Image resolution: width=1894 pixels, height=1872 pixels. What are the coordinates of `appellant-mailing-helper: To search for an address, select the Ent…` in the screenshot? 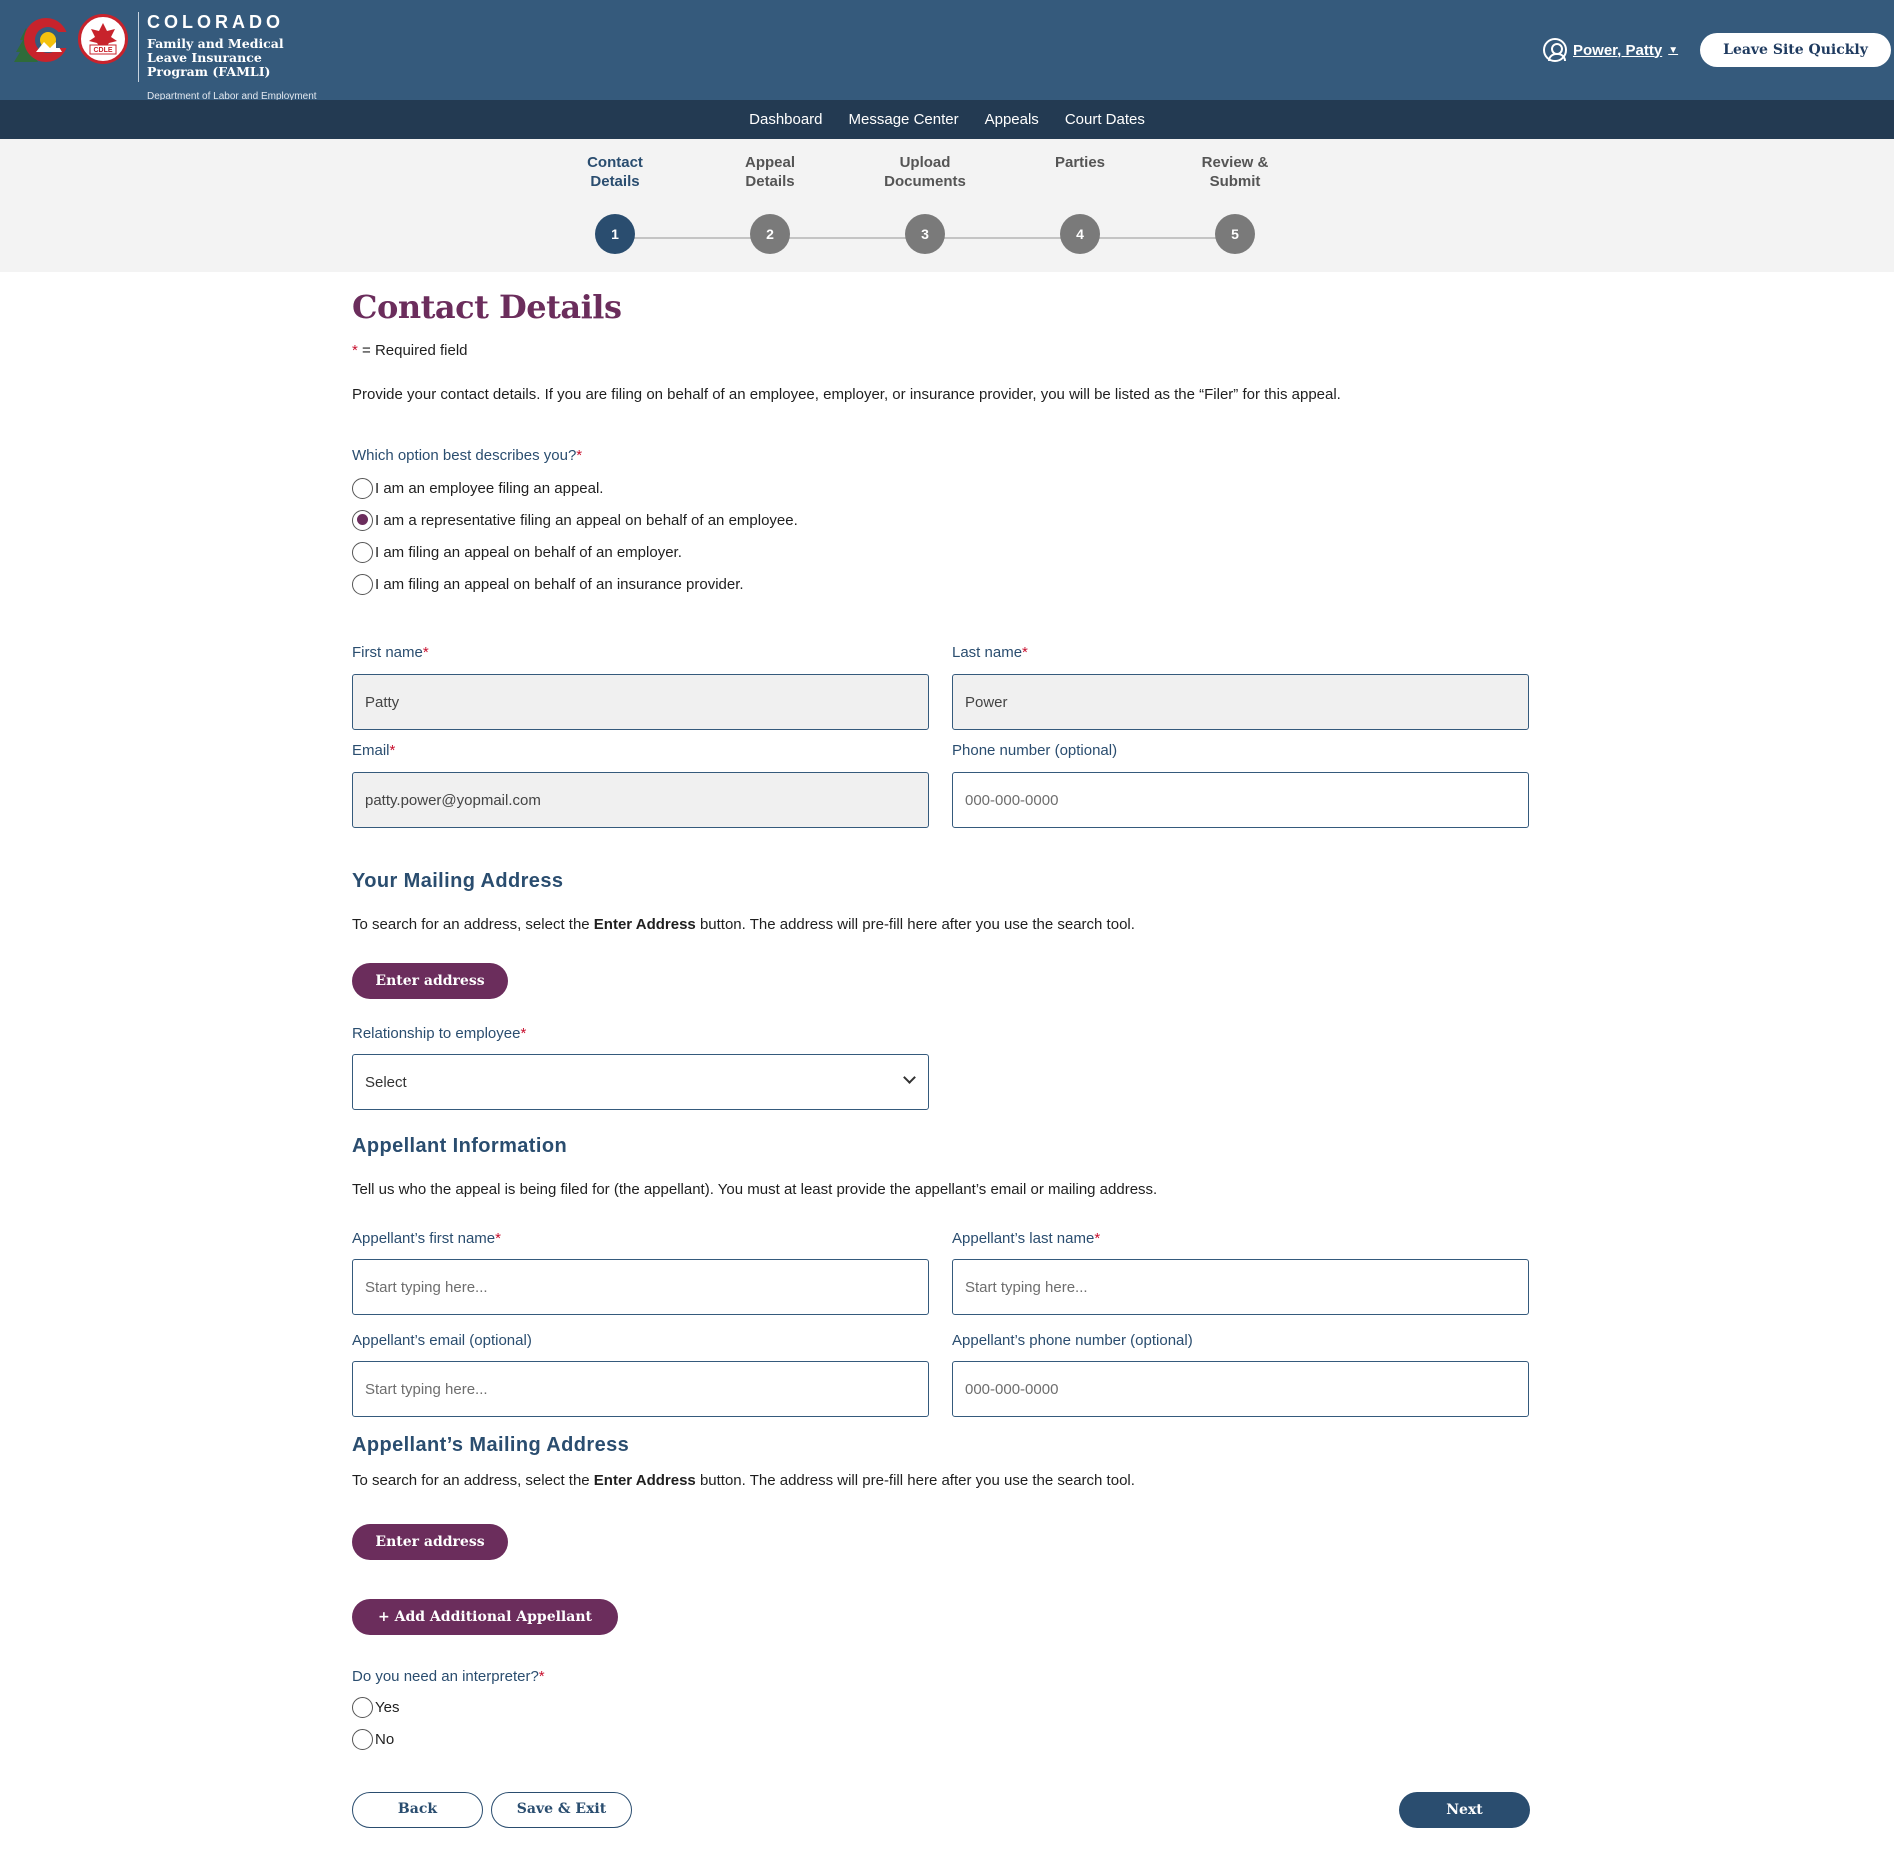 It's located at (743, 1480).